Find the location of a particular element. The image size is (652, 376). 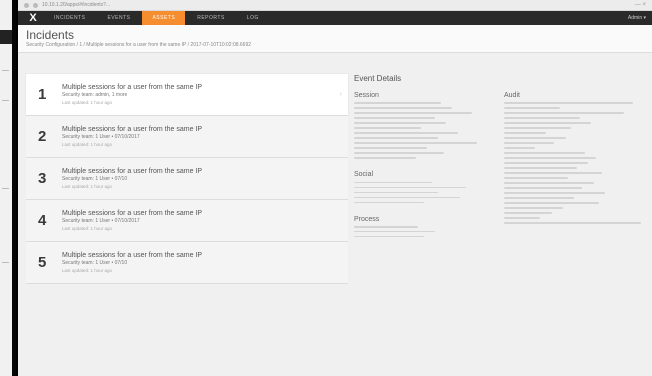

audit-section-title: Audit is located at coordinates (512, 95).